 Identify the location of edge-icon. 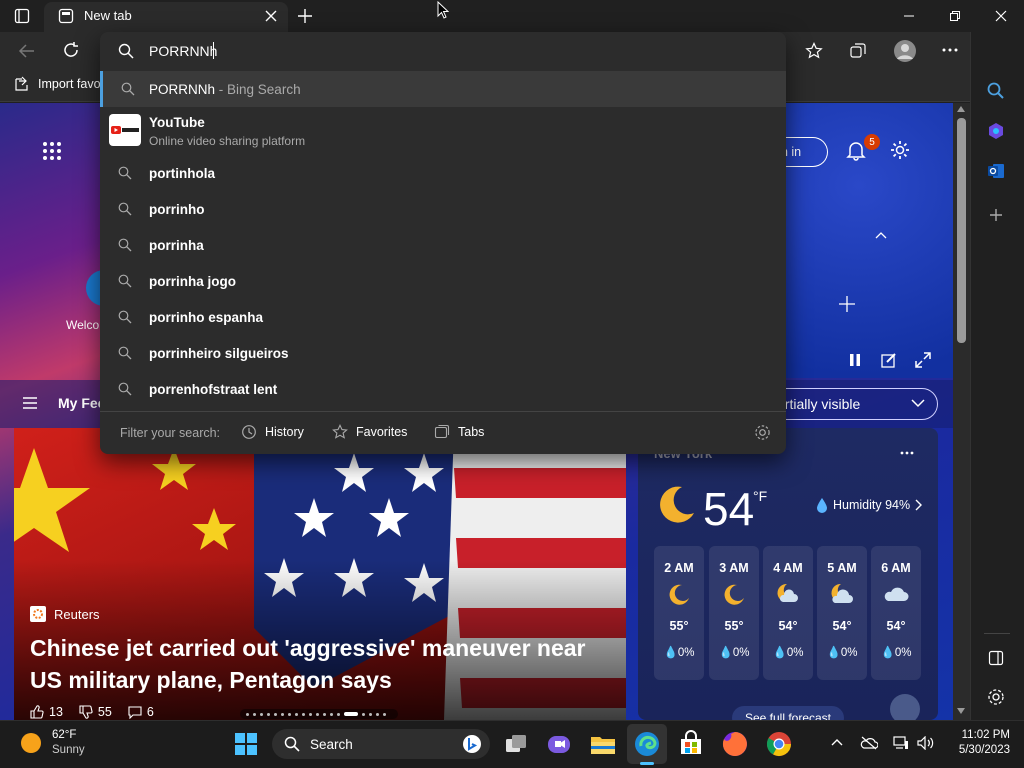
(647, 744).